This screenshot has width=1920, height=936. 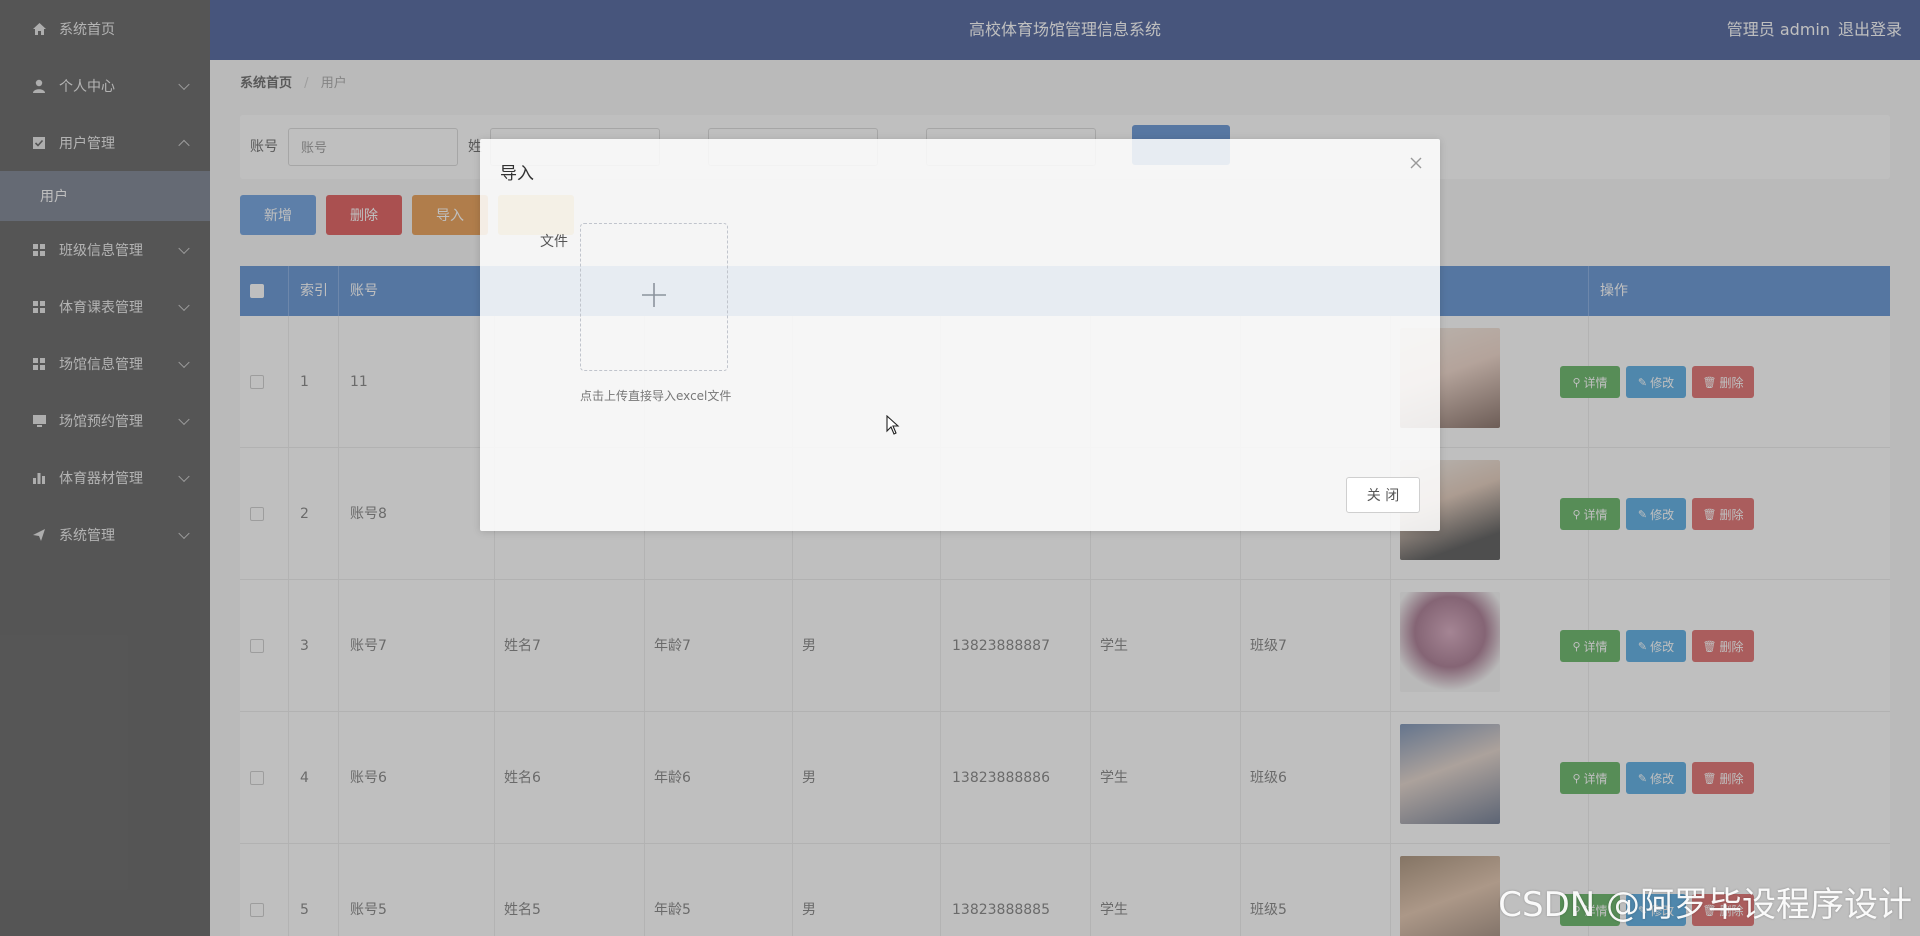 What do you see at coordinates (893, 426) in the screenshot?
I see `mouse-cursor-icon` at bounding box center [893, 426].